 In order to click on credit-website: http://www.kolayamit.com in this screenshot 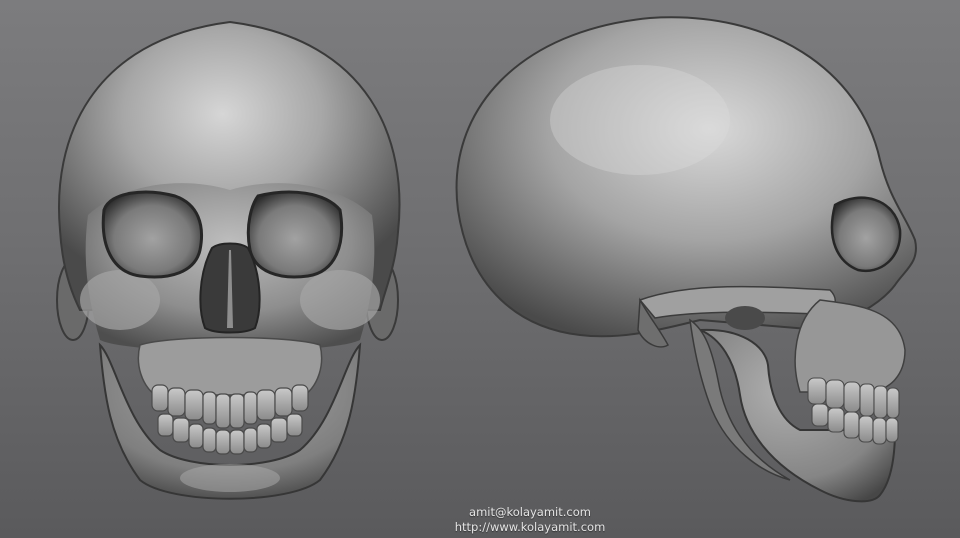, I will do `click(530, 527)`.